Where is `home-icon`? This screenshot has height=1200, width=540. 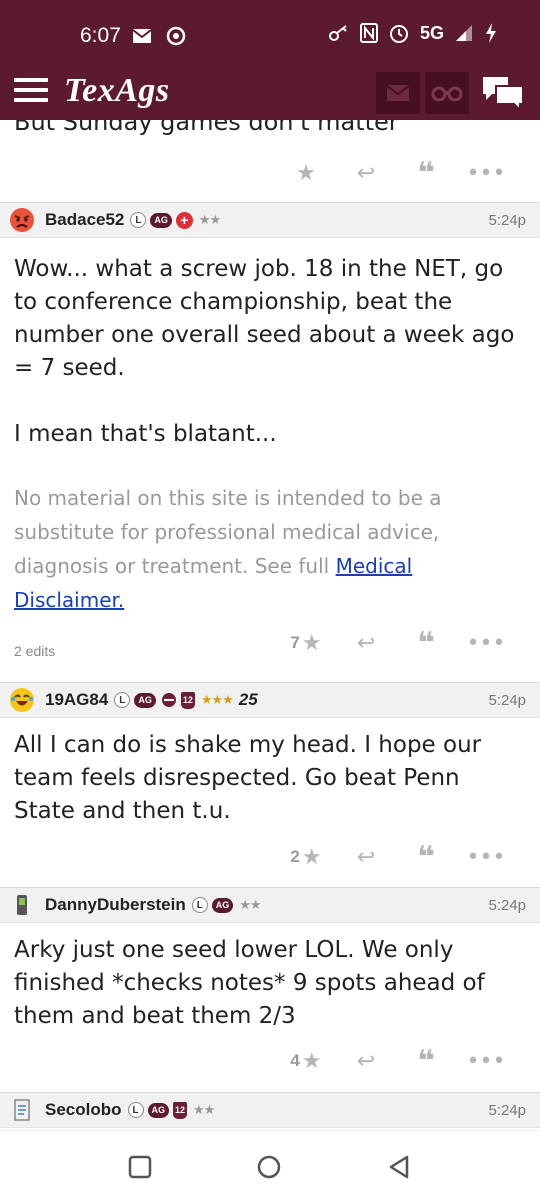 home-icon is located at coordinates (269, 1167).